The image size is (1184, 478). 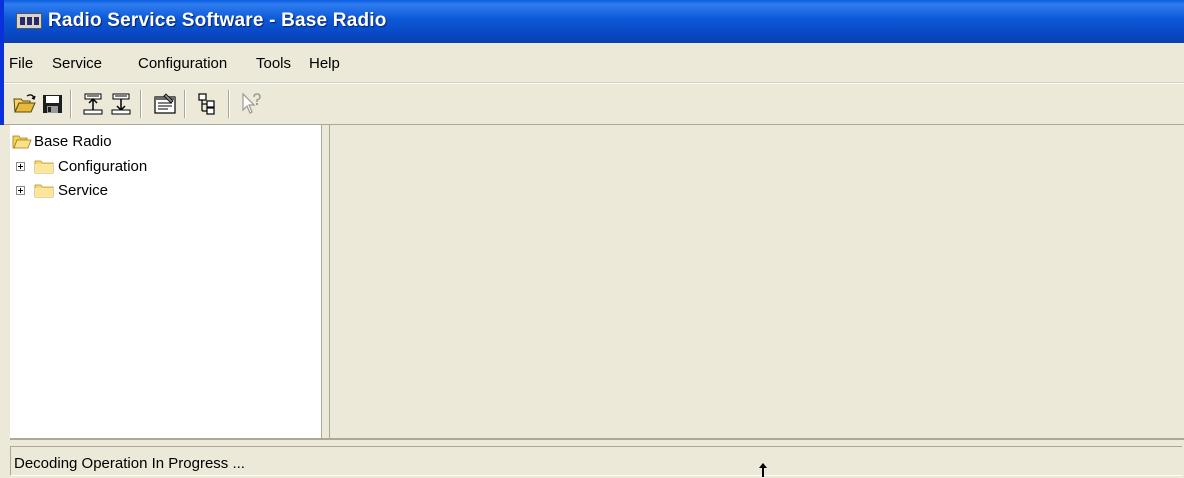 I want to click on tree-node-label: Service, so click(x=83, y=190).